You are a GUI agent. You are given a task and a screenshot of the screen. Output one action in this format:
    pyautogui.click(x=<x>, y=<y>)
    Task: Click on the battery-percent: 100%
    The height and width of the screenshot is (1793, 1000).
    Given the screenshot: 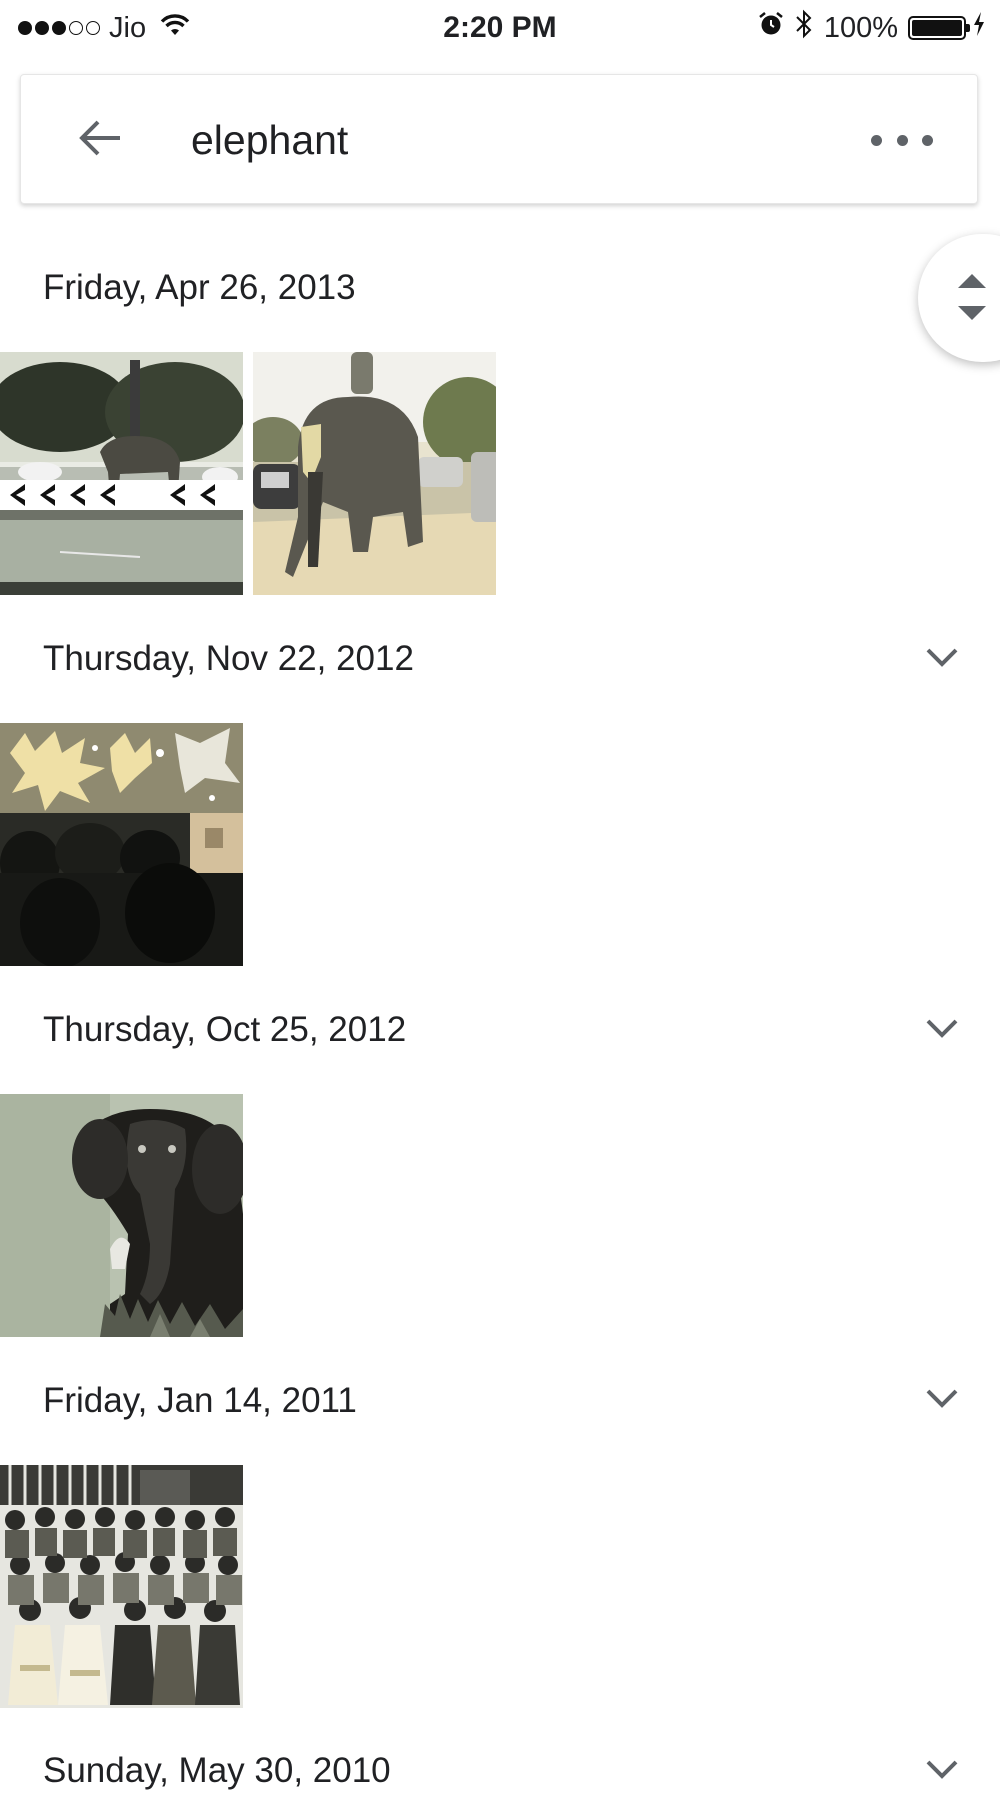 What is the action you would take?
    pyautogui.click(x=860, y=27)
    